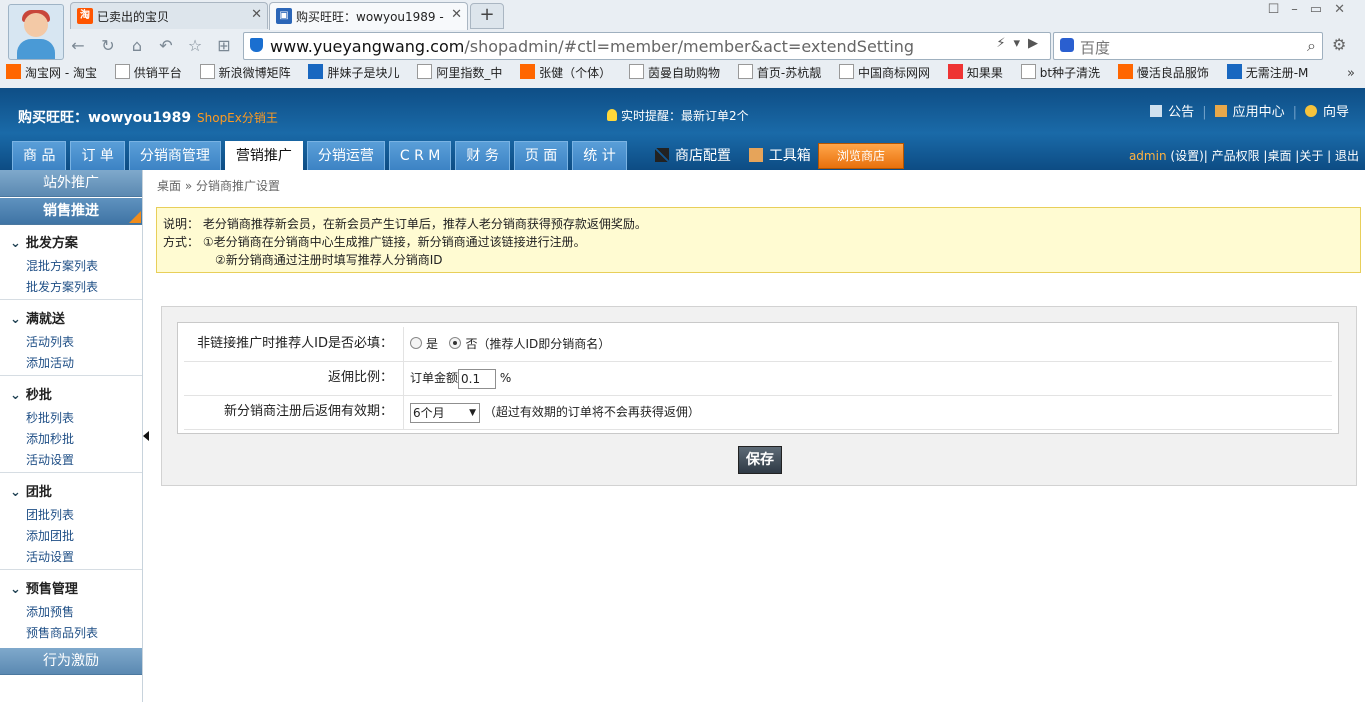 Image resolution: width=1365 pixels, height=702 pixels. What do you see at coordinates (31, 393) in the screenshot?
I see `group-title: 秒批` at bounding box center [31, 393].